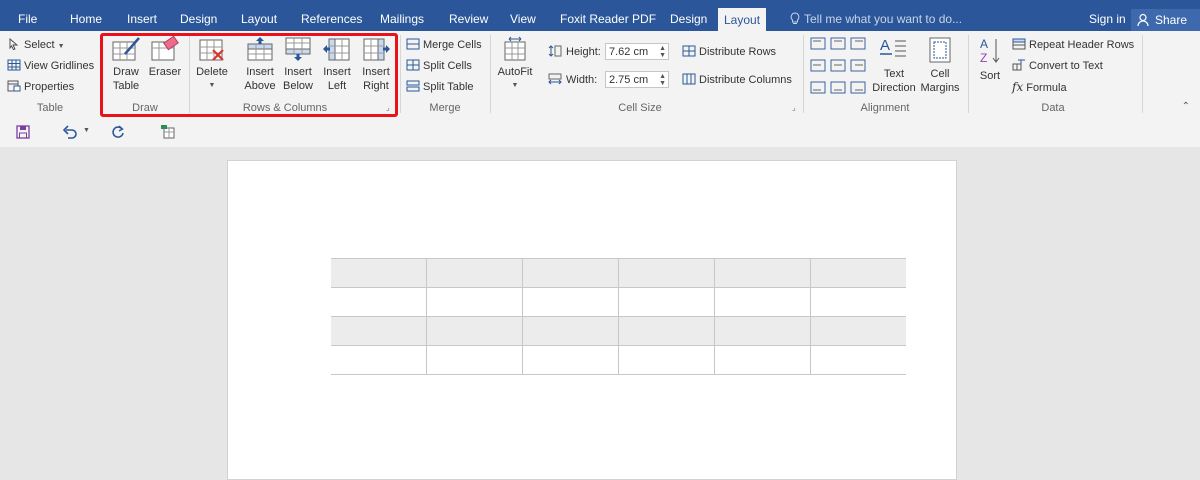 Image resolution: width=1200 pixels, height=480 pixels. What do you see at coordinates (448, 87) in the screenshot?
I see `split-table-label: Split Table` at bounding box center [448, 87].